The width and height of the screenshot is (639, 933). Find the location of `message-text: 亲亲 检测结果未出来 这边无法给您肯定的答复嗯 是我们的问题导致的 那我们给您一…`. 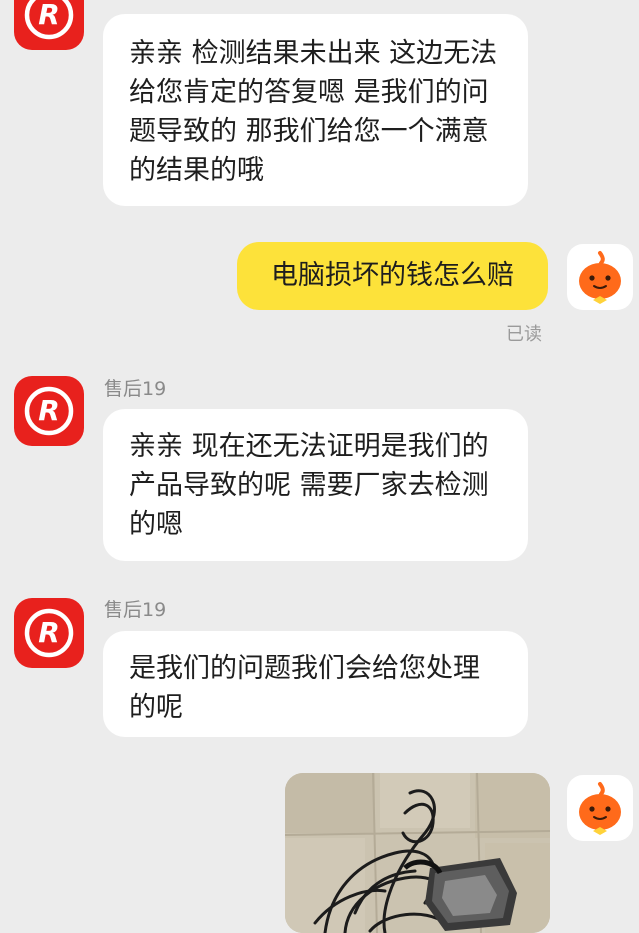

message-text: 亲亲 检测结果未出来 这边无法给您肯定的答复嗯 是我们的问题导致的 那我们给您一… is located at coordinates (313, 112).